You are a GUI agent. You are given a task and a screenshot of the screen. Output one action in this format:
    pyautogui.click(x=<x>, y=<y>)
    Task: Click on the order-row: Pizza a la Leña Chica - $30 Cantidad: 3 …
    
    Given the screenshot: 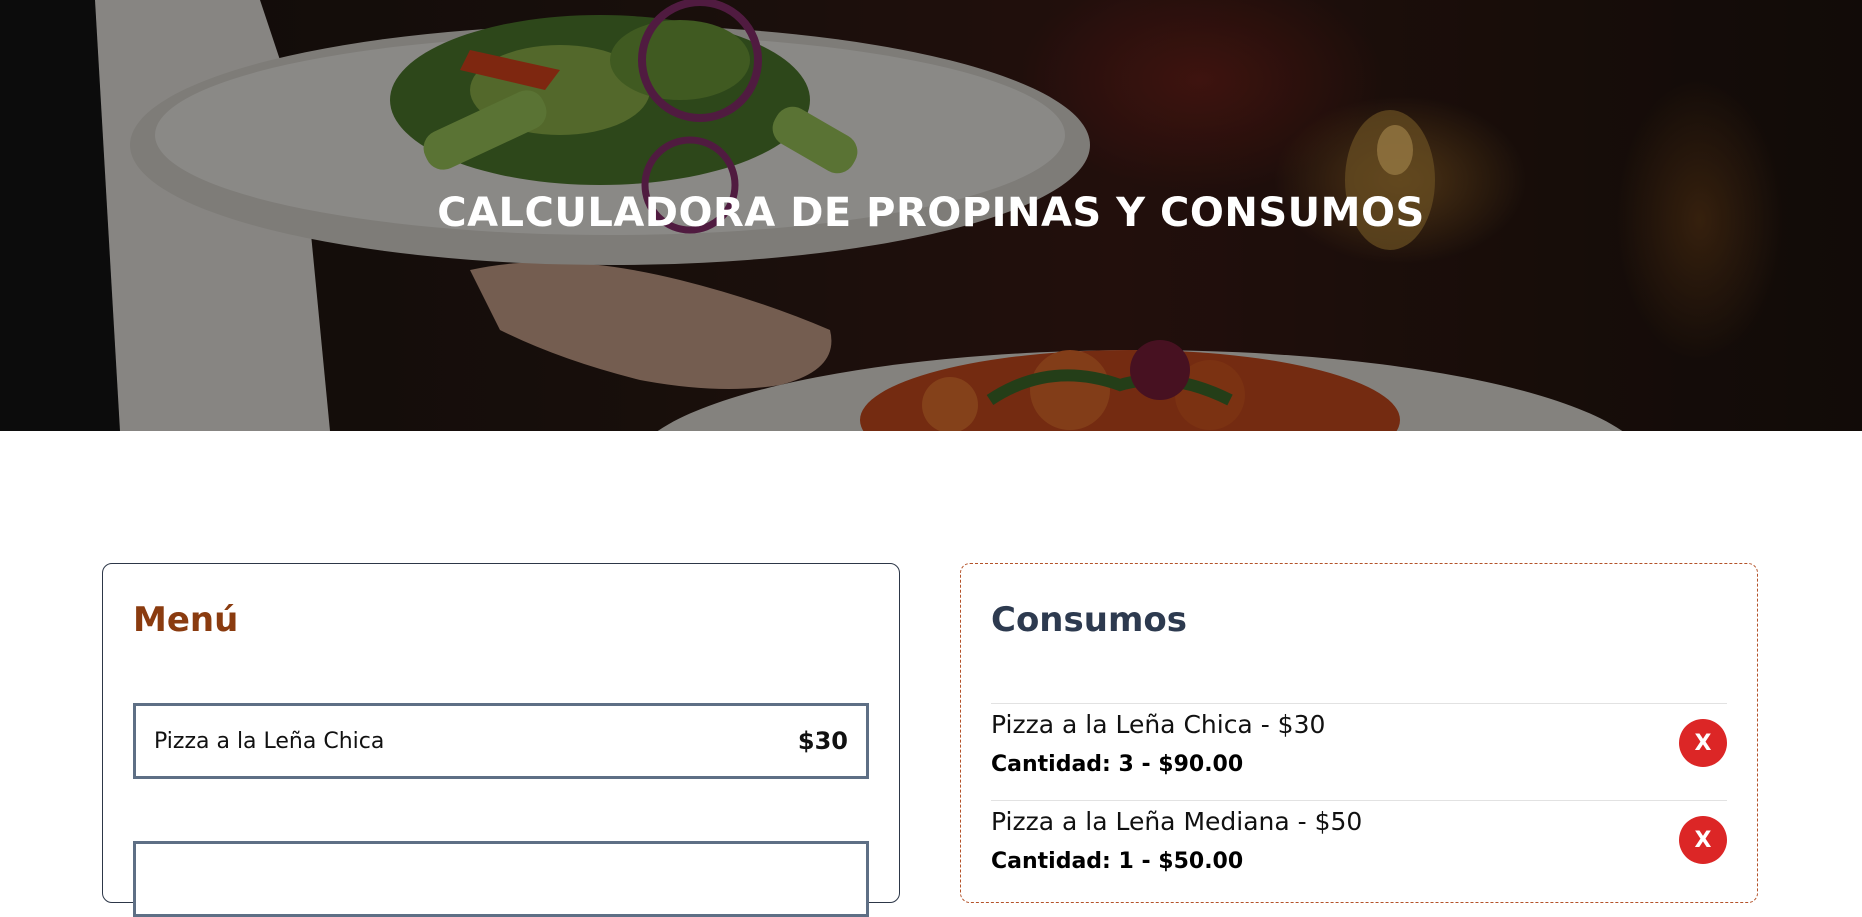 What is the action you would take?
    pyautogui.click(x=1359, y=751)
    